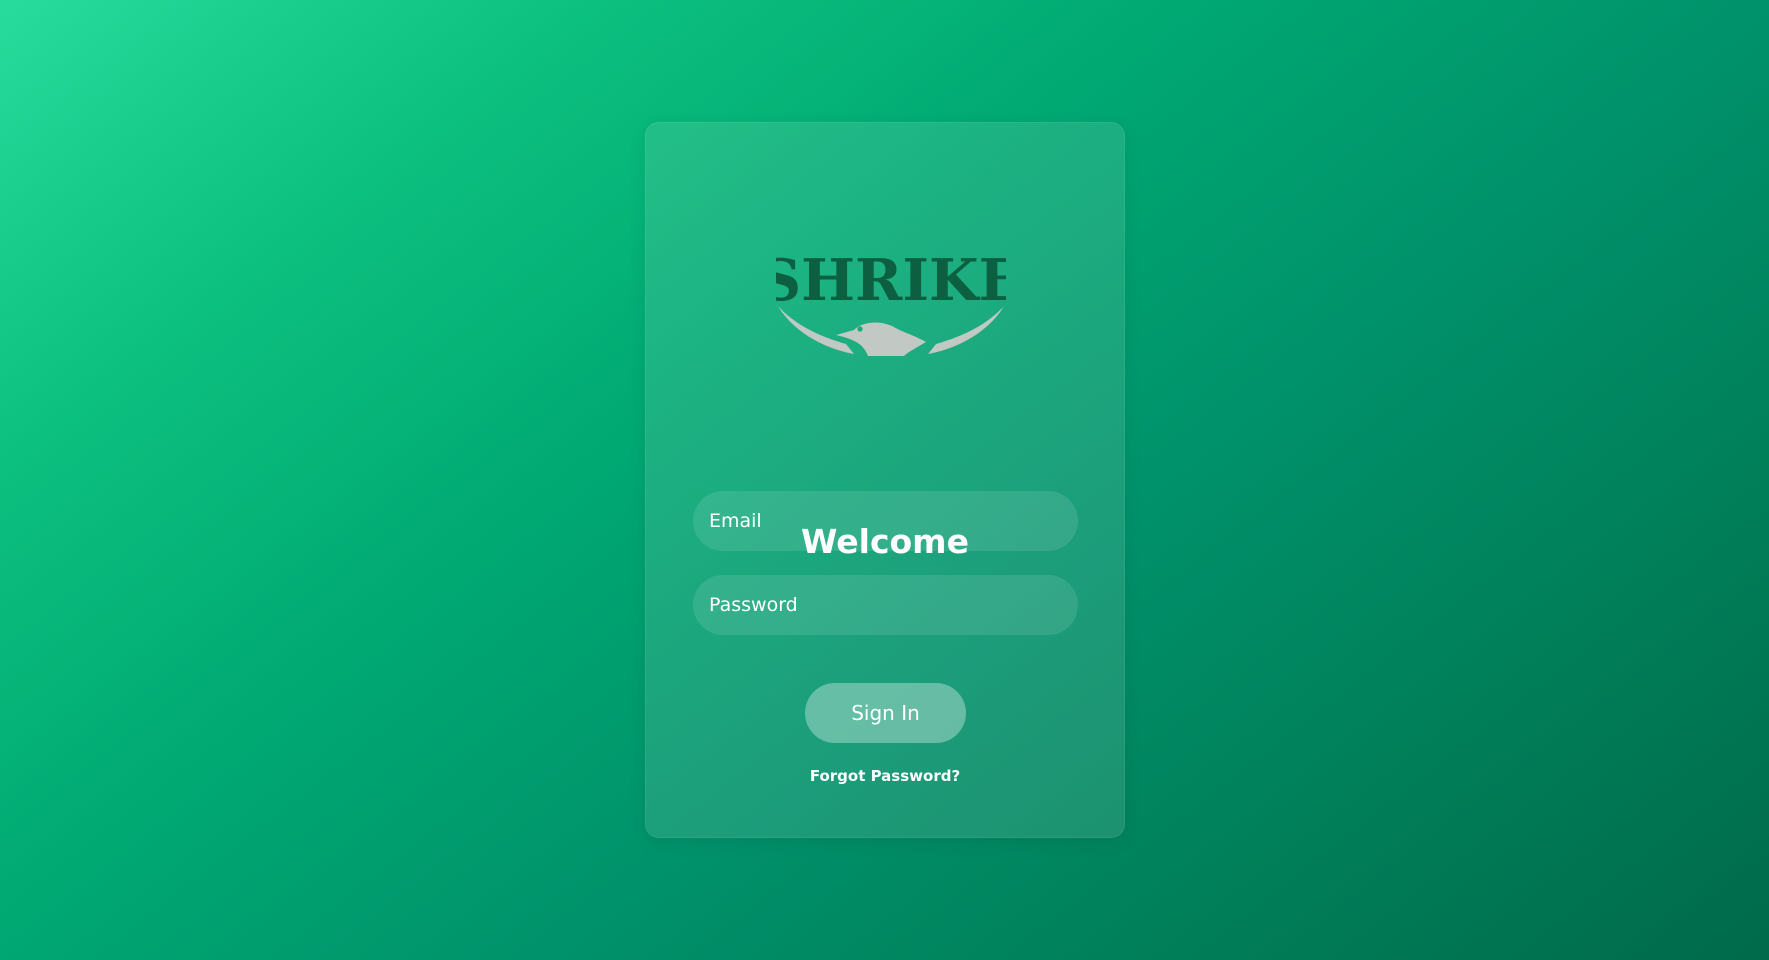 The width and height of the screenshot is (1769, 960). Describe the element at coordinates (860, 329) in the screenshot. I see `logo-bird-eye` at that location.